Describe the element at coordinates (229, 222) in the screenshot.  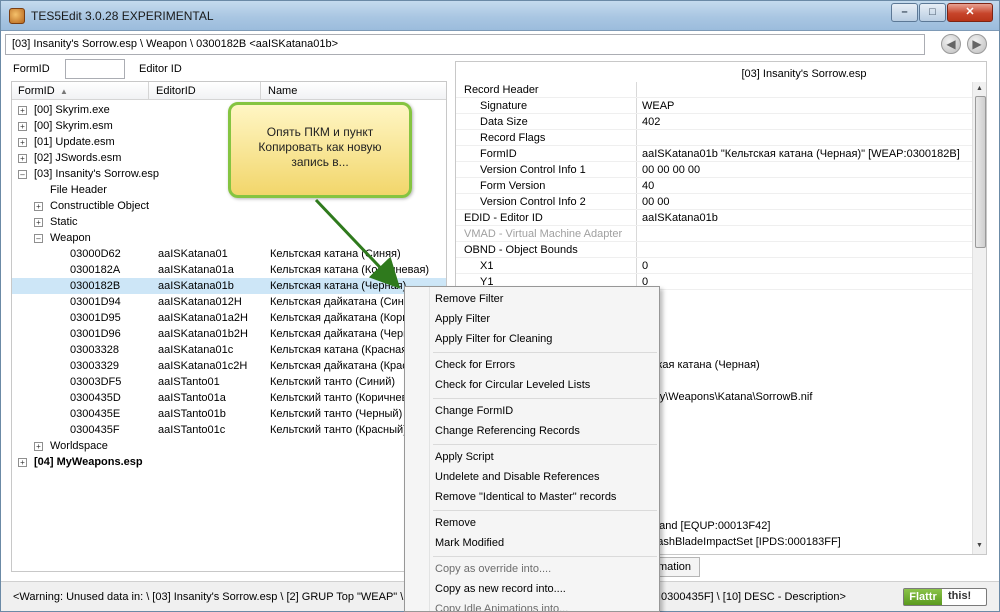
I see `tree-row: + Static` at that location.